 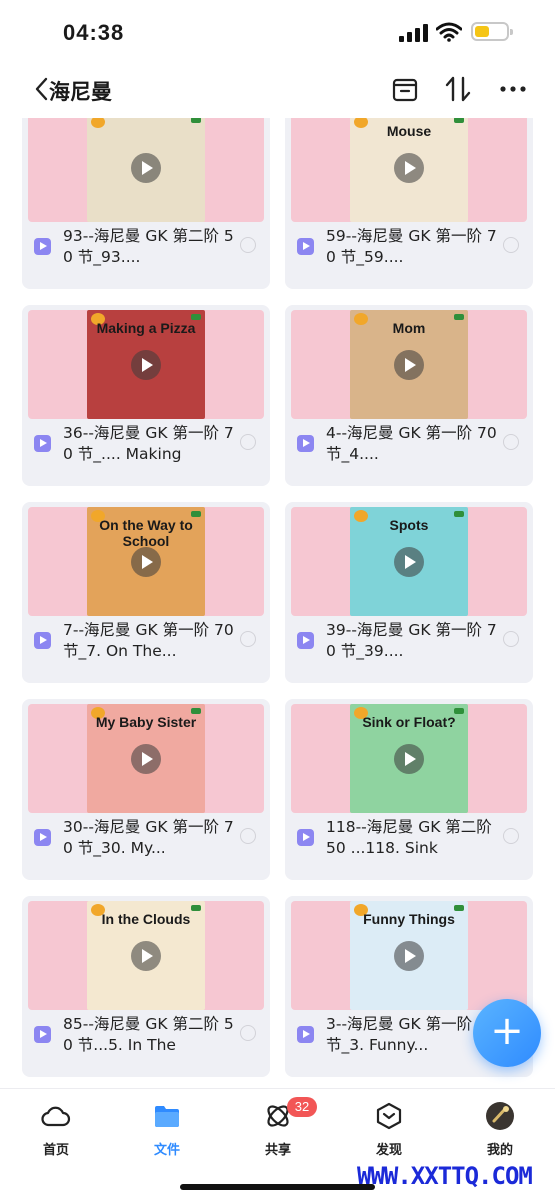 What do you see at coordinates (146, 533) in the screenshot?
I see `cover-title: On the Way to School` at bounding box center [146, 533].